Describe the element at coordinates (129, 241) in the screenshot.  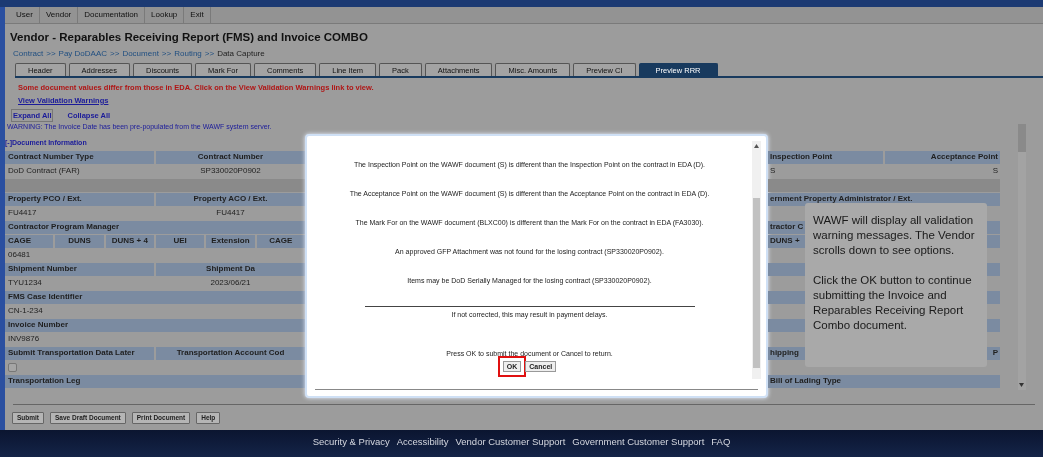
I see `column-header: DUNS + 4` at that location.